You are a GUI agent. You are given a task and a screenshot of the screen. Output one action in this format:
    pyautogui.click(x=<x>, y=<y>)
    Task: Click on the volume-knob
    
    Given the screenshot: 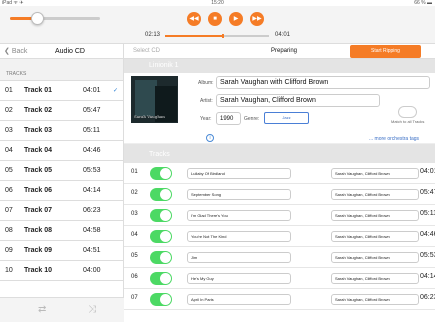 What is the action you would take?
    pyautogui.click(x=37, y=18)
    